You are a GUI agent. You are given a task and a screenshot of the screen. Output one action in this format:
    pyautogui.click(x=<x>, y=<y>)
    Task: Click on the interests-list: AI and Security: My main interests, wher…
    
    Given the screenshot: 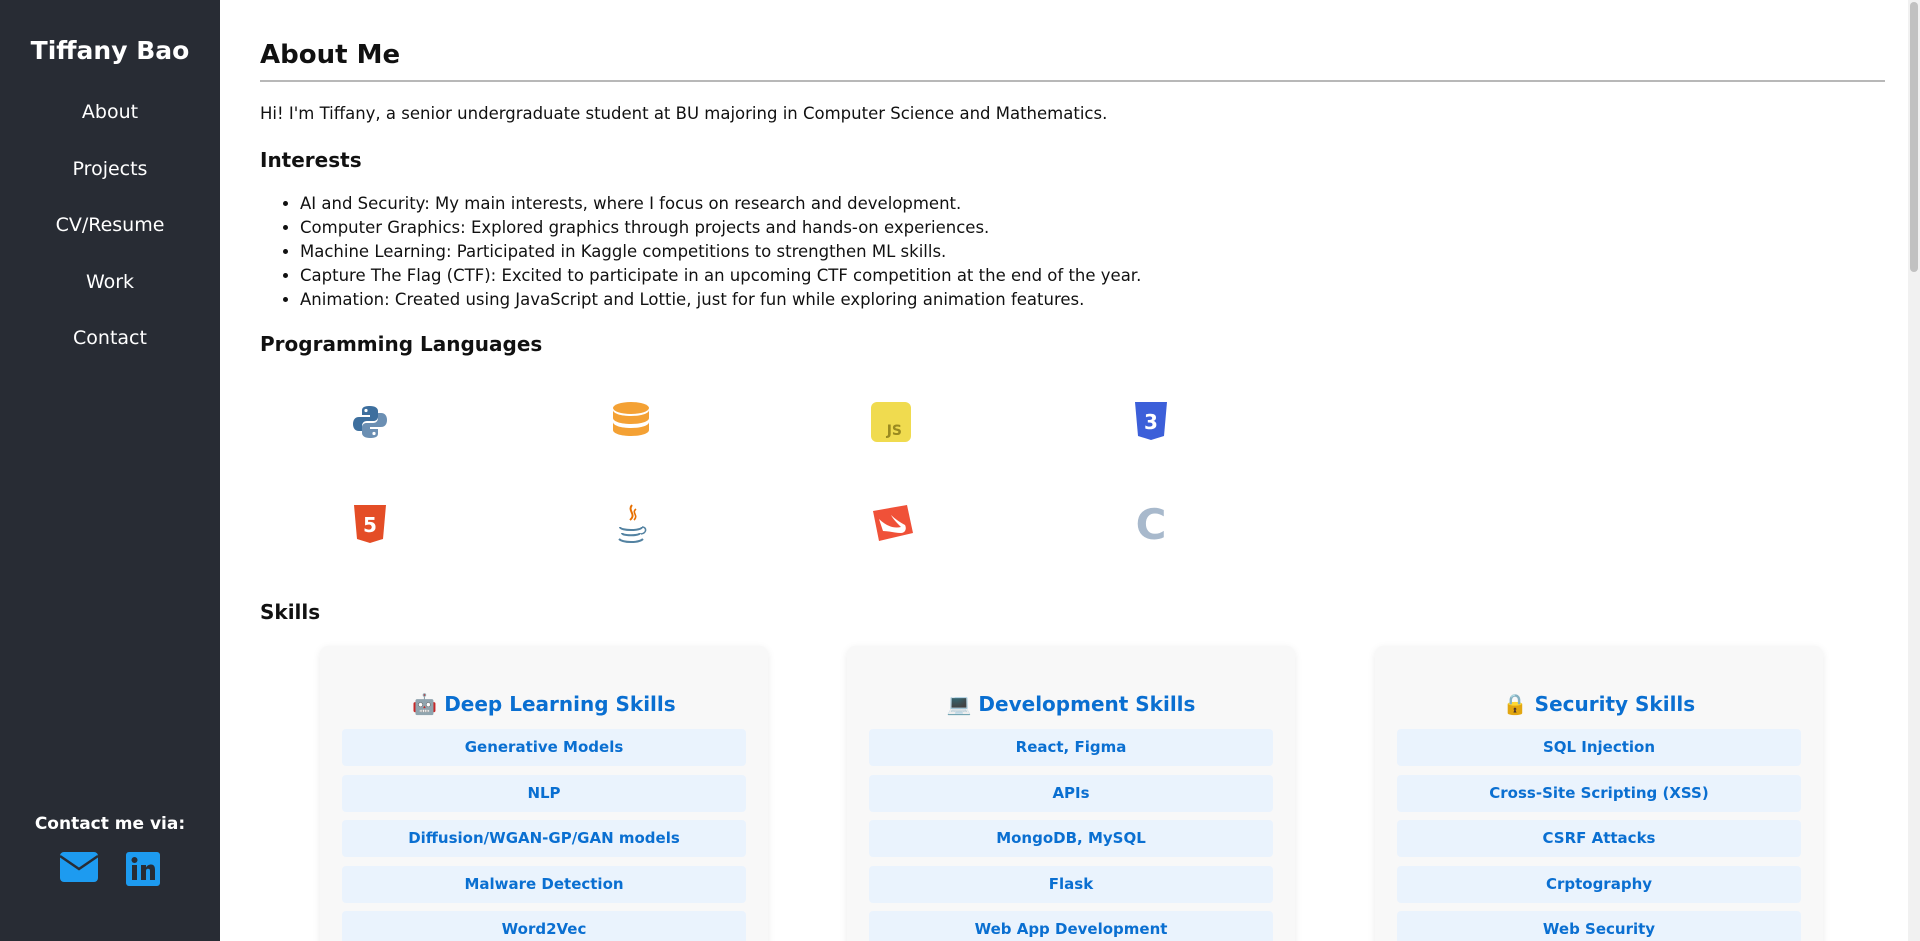 What is the action you would take?
    pyautogui.click(x=700, y=252)
    